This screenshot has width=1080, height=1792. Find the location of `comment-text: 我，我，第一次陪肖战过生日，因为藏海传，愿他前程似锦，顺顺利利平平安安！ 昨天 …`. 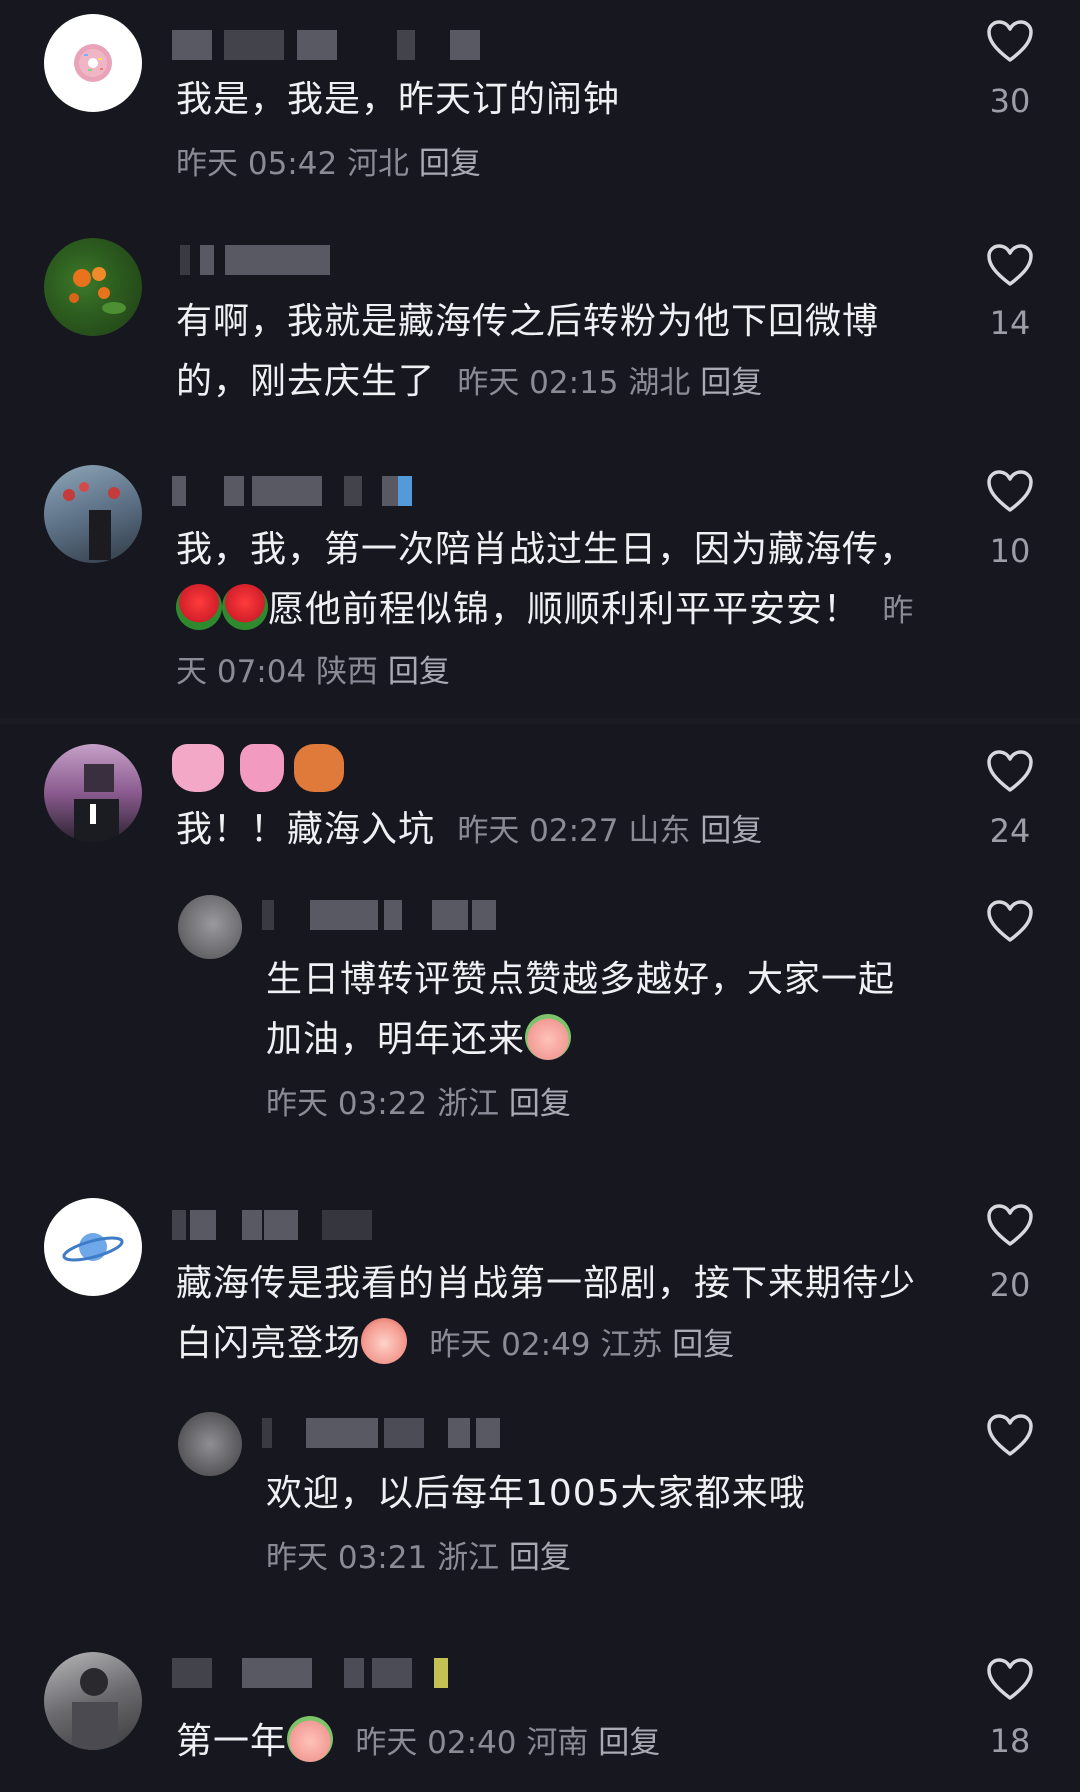

comment-text: 我，我，第一次陪肖战过生日，因为藏海传，愿他前程似锦，顺顺利利平平安安！ 昨天 … is located at coordinates (546, 609).